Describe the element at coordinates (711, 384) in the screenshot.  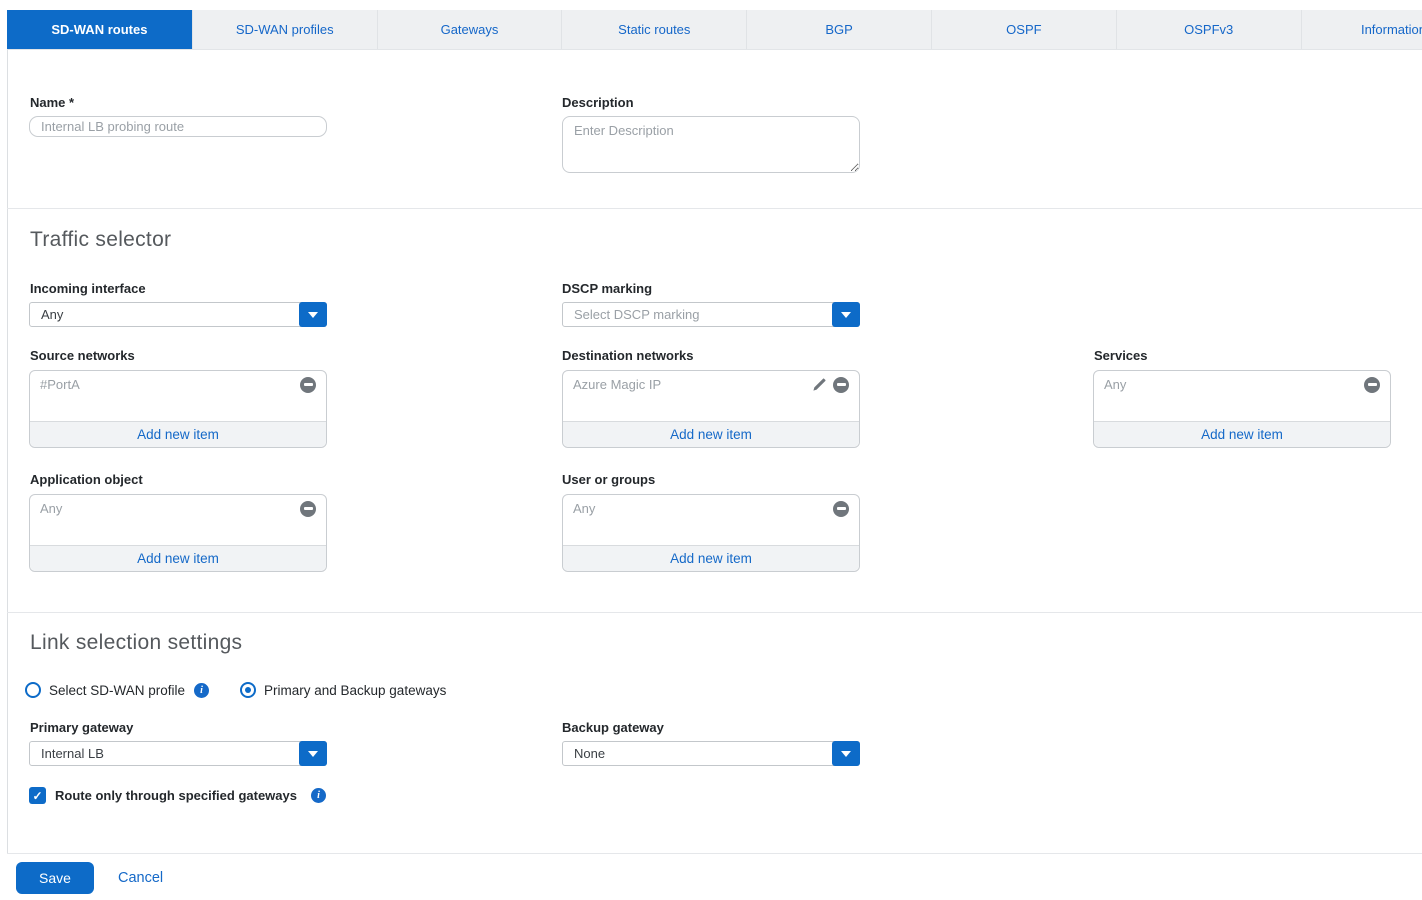
I see `list-item: Azure Magic IP` at that location.